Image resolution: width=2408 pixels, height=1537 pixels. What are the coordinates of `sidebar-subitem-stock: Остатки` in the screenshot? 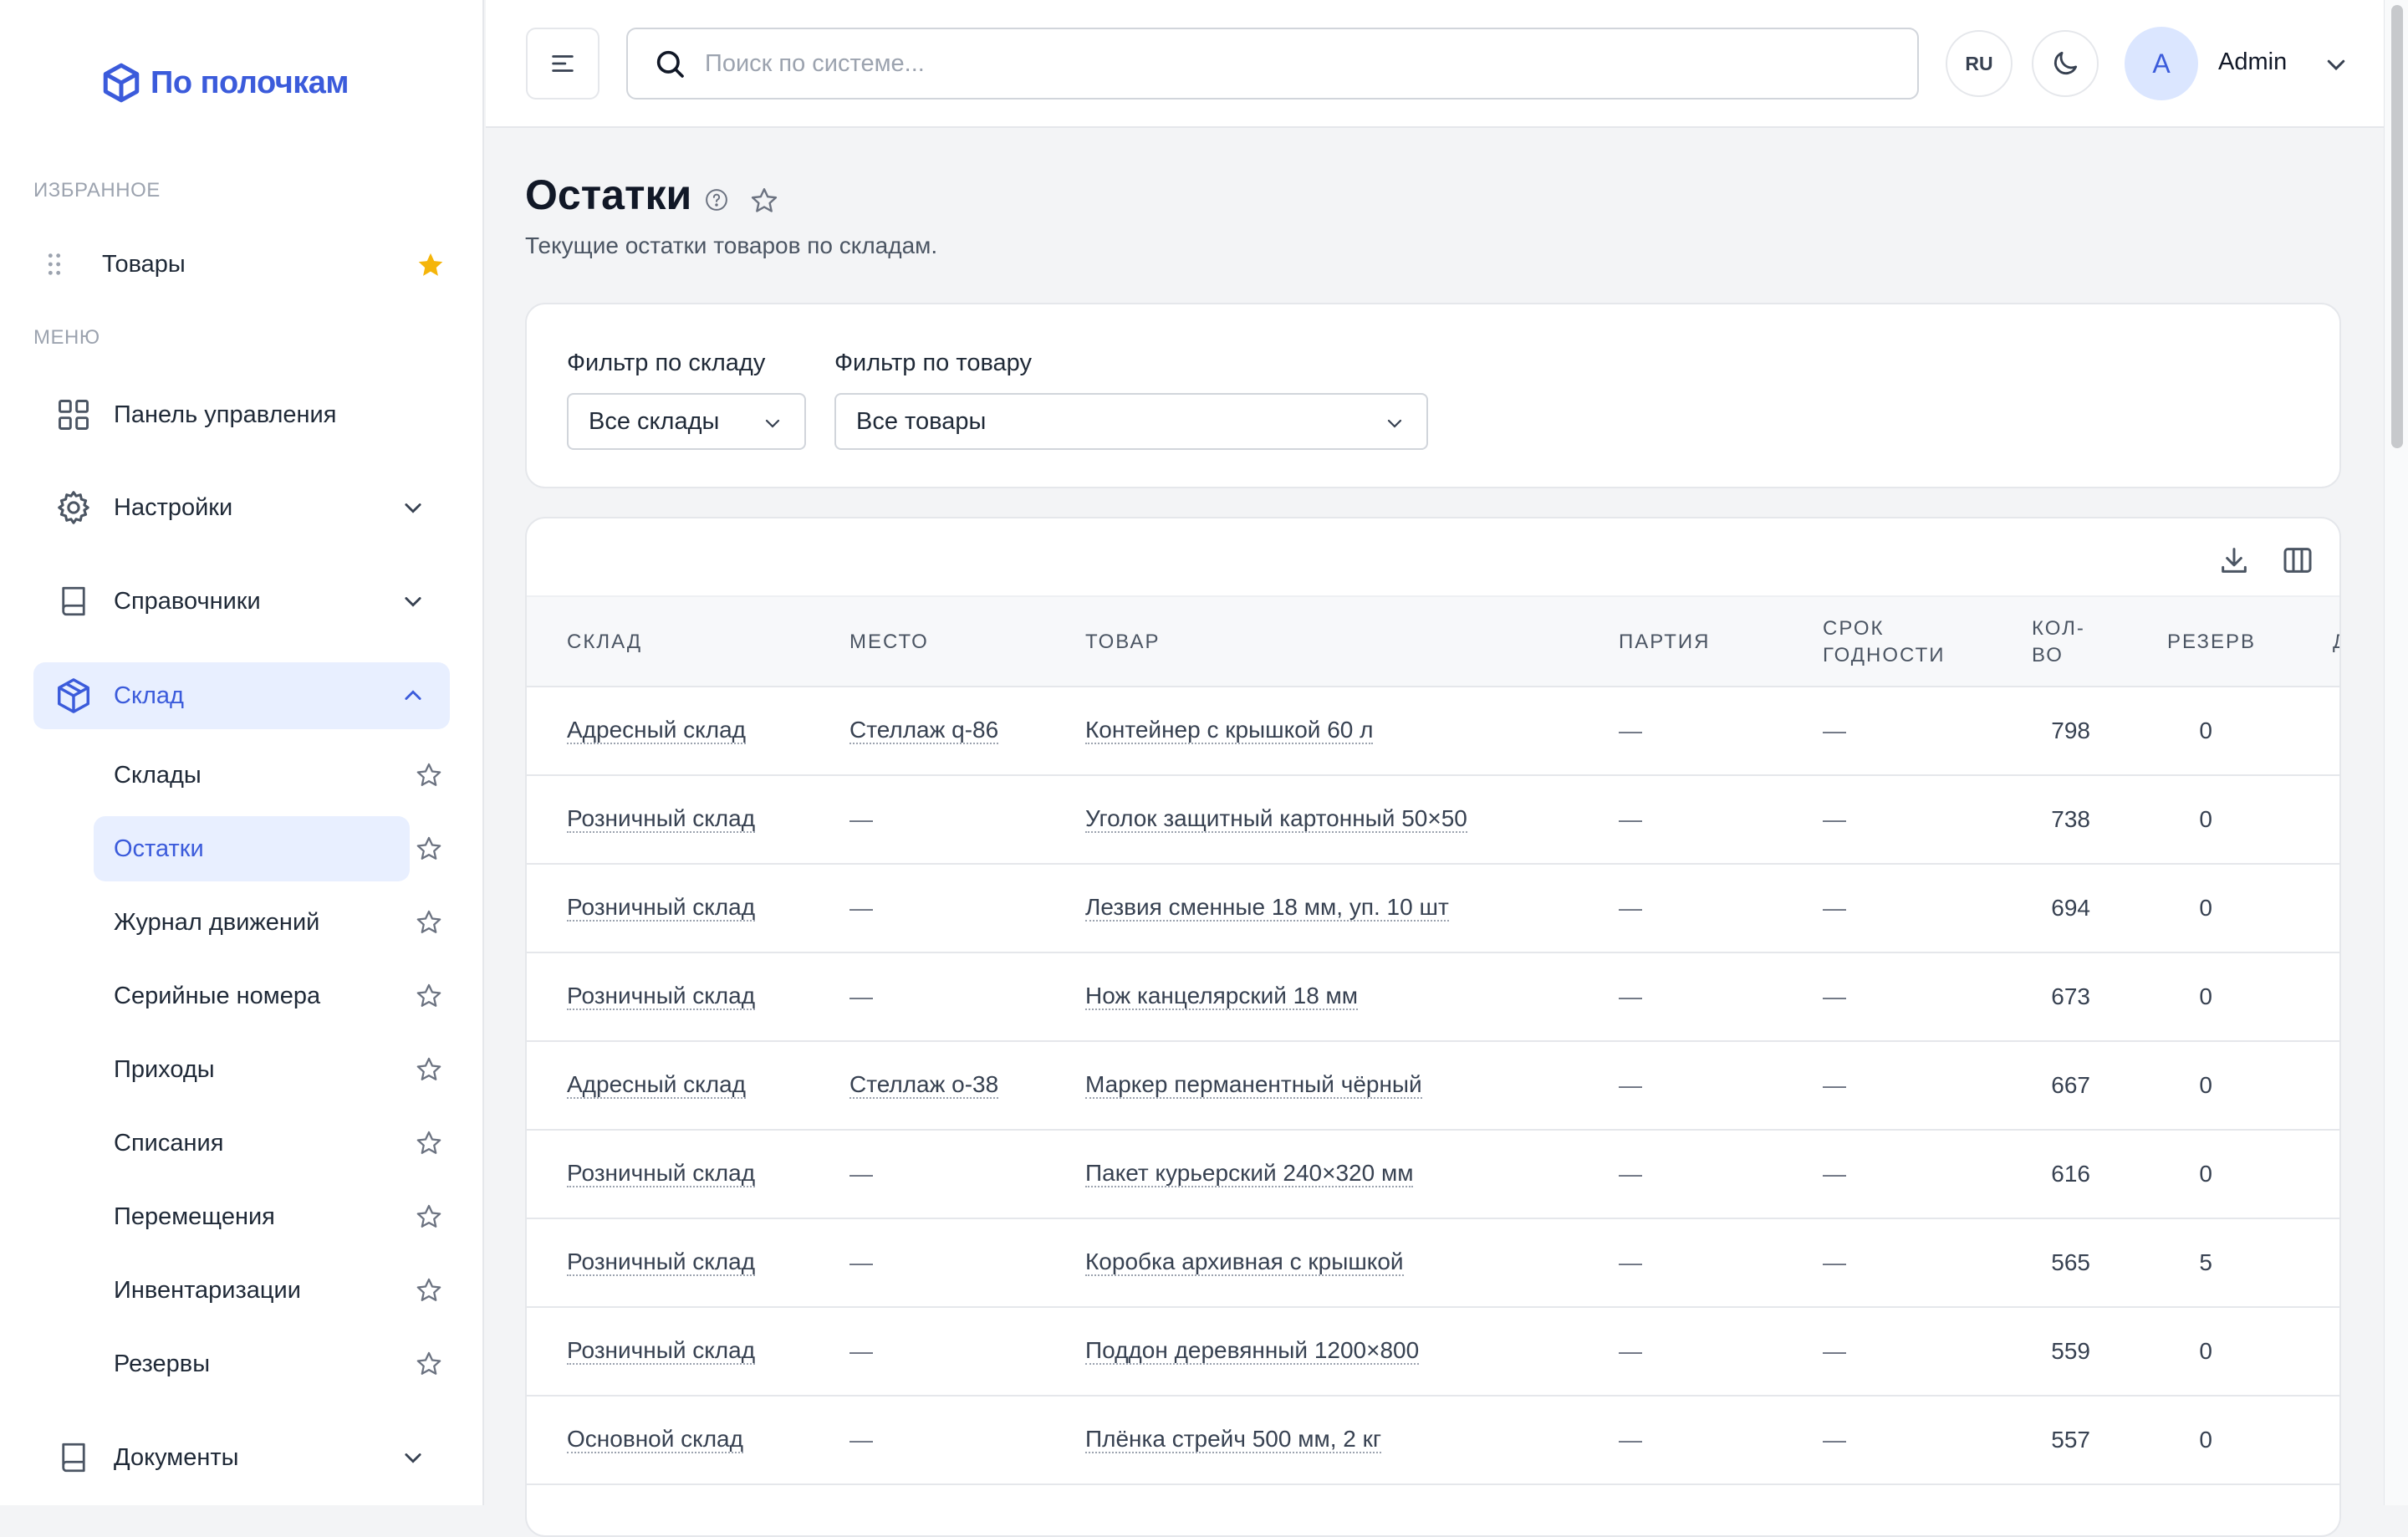 It's located at (252, 848).